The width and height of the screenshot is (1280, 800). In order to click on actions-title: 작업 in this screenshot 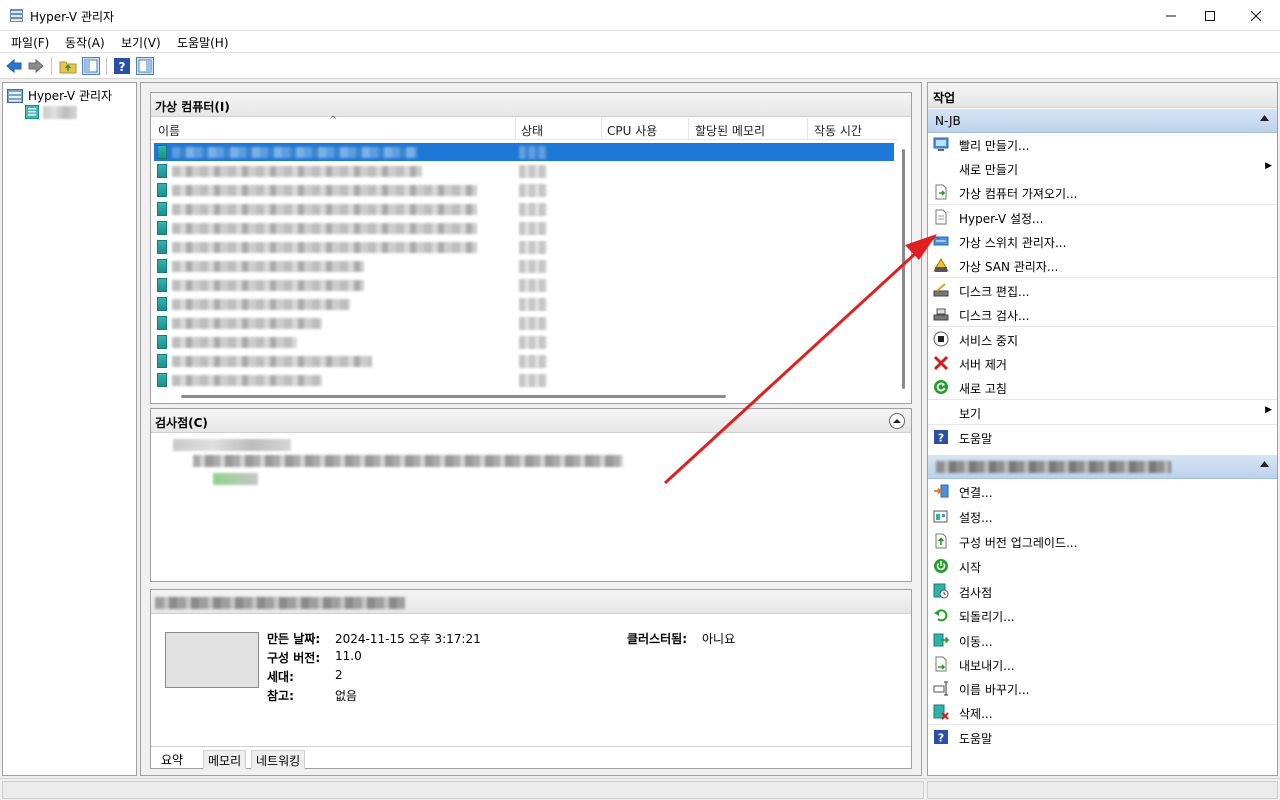, I will do `click(1102, 95)`.